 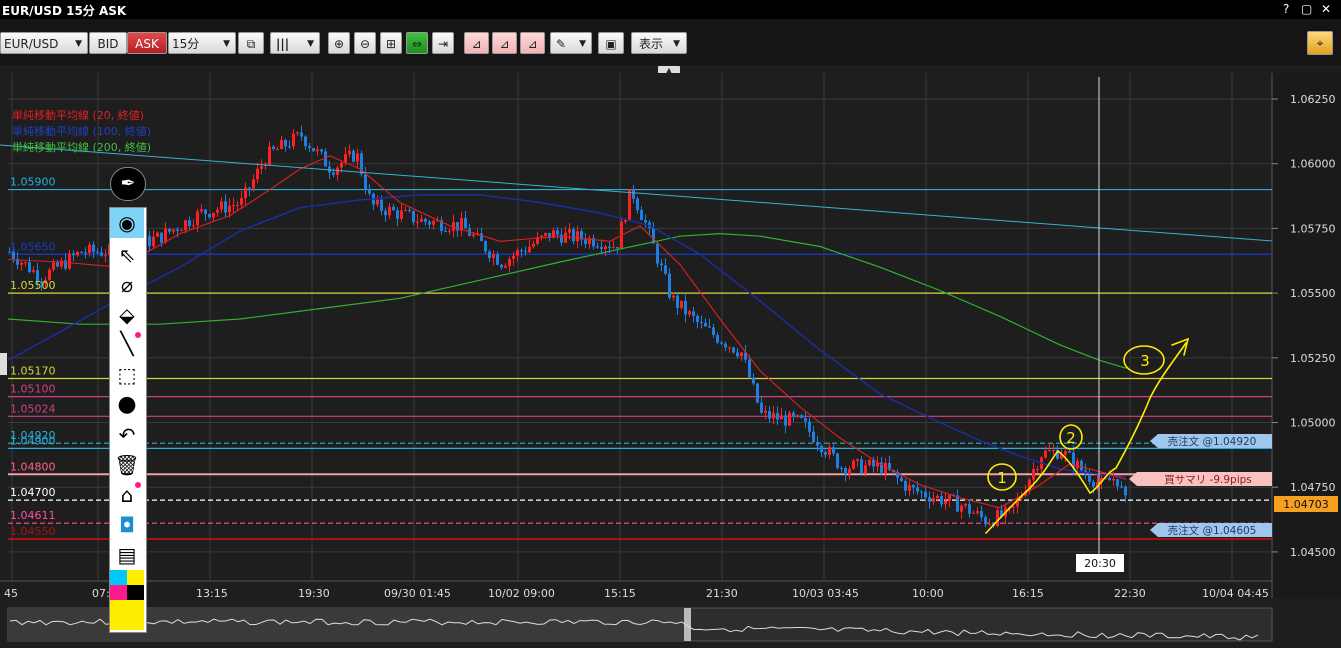 I want to click on close-icon: ✕, so click(x=1326, y=9).